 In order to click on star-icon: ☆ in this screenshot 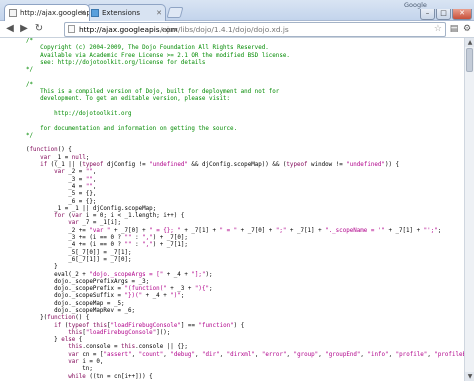, I will do `click(438, 29)`.